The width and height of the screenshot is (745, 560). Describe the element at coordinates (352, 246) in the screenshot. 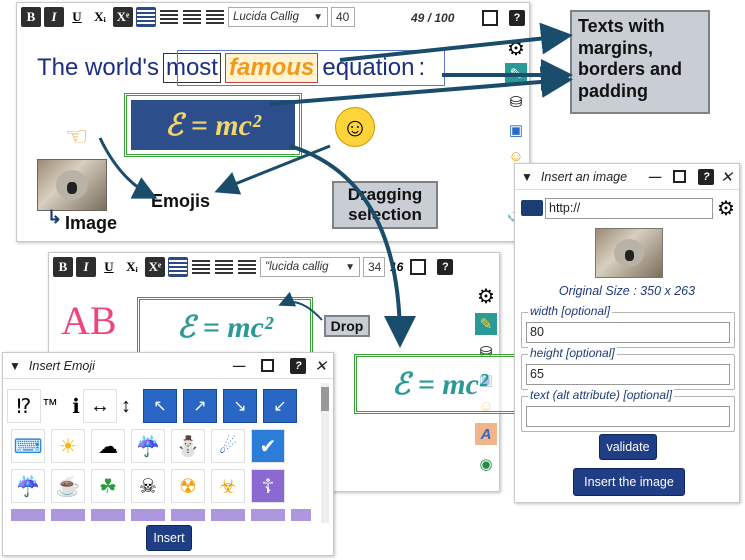

I see `arrow-dragging` at that location.